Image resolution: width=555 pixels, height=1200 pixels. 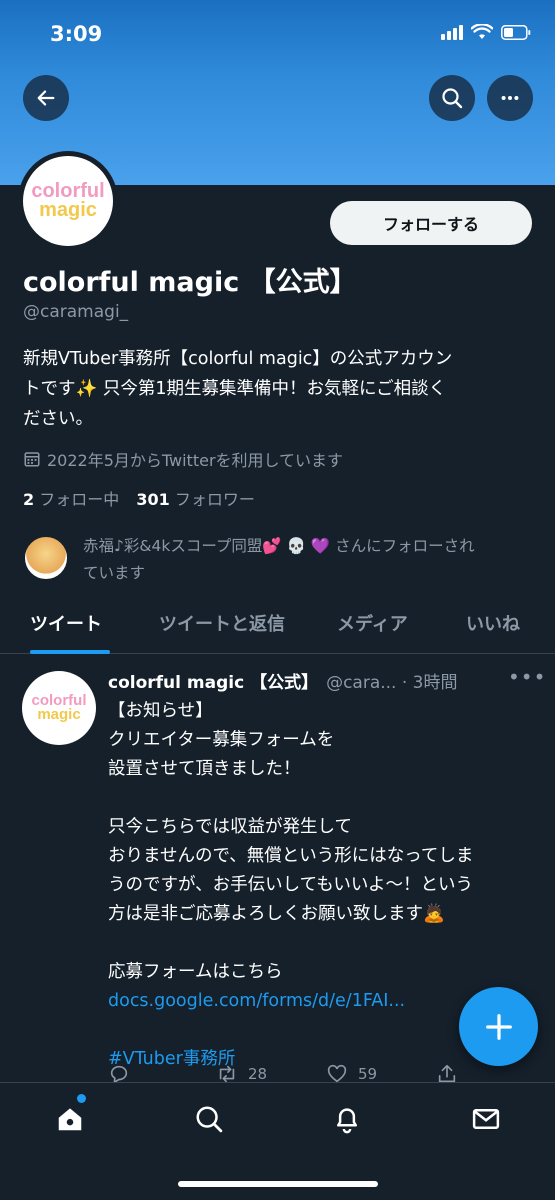 I want to click on following-link: 2 フォロー中, so click(x=71, y=499).